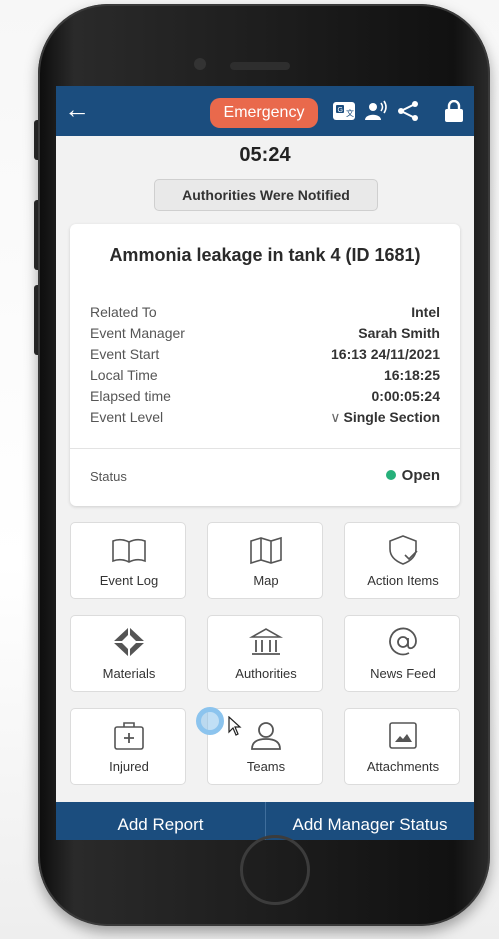  I want to click on info-value: 0:00:05:24, so click(406, 396).